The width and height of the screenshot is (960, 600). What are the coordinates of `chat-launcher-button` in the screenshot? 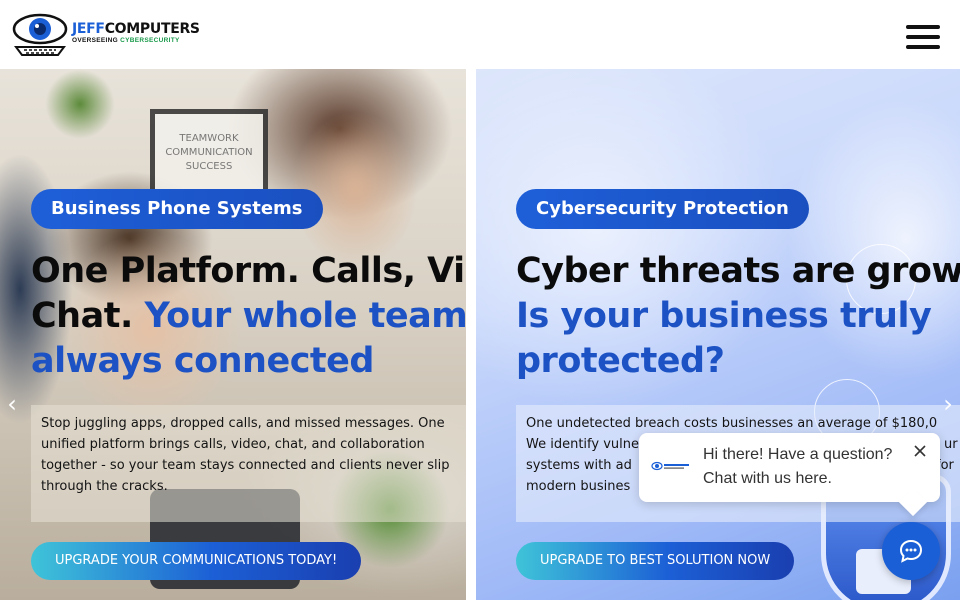 It's located at (911, 551).